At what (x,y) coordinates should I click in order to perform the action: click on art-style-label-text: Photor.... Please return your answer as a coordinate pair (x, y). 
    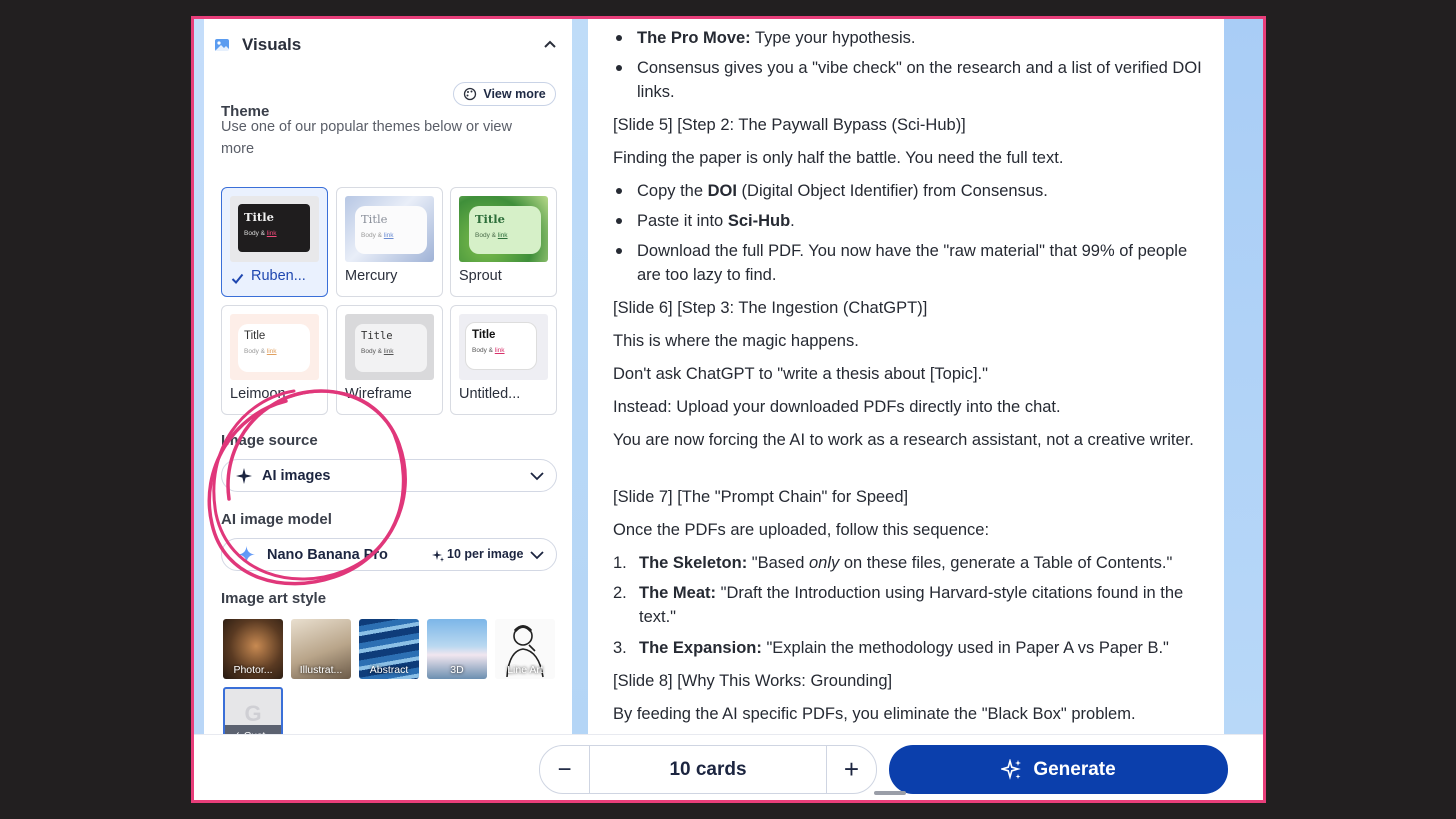
    Looking at the image, I should click on (253, 670).